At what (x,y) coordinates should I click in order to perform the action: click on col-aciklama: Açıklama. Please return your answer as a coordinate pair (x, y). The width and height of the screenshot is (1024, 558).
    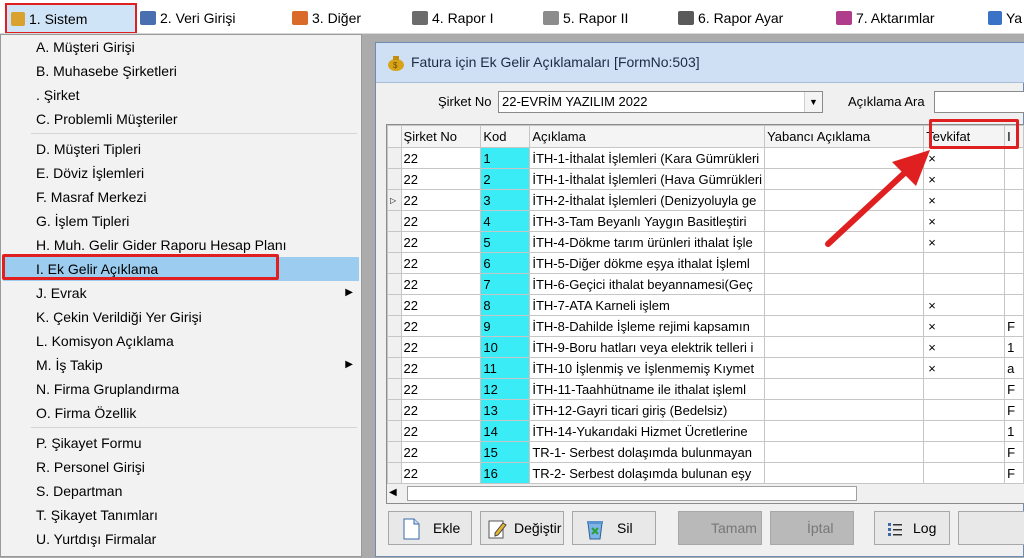
    Looking at the image, I should click on (647, 136).